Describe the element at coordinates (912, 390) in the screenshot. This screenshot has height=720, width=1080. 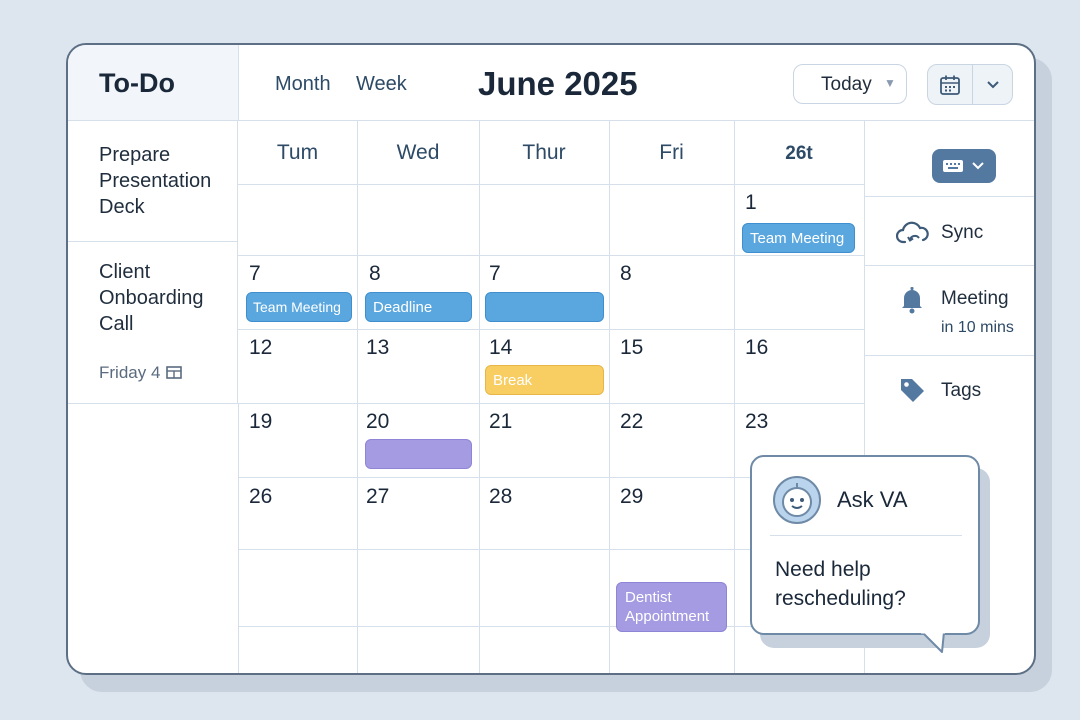
I see `tag-icon` at that location.